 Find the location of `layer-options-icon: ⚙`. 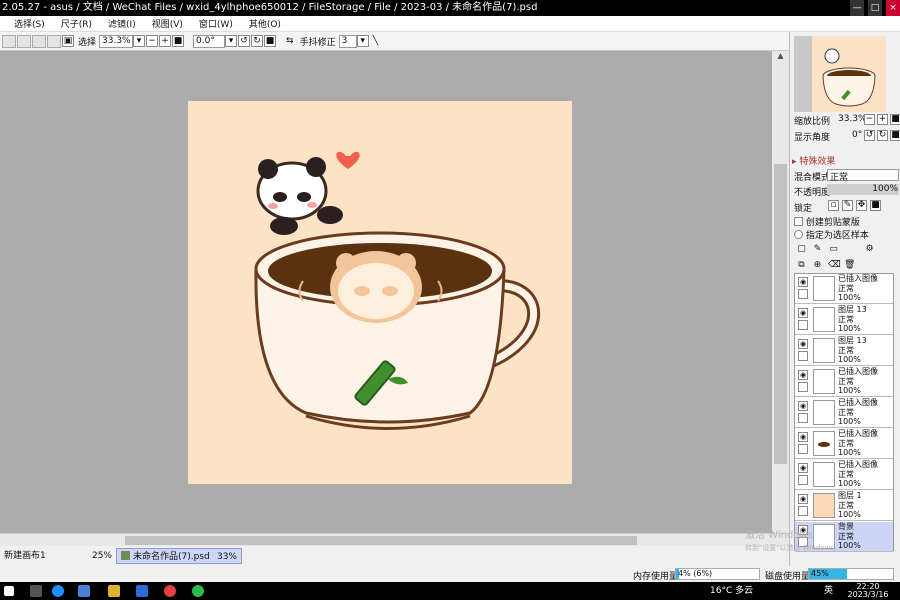

layer-options-icon: ⚙ is located at coordinates (869, 250).